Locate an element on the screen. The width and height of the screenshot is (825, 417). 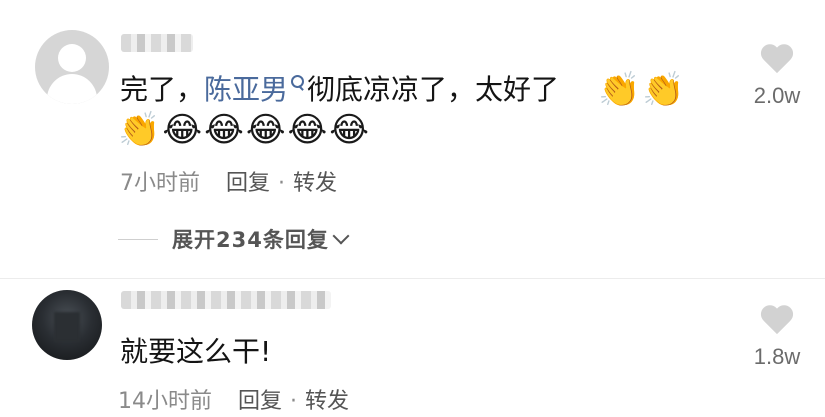
comment-text: 就要这么干! is located at coordinates (196, 351).